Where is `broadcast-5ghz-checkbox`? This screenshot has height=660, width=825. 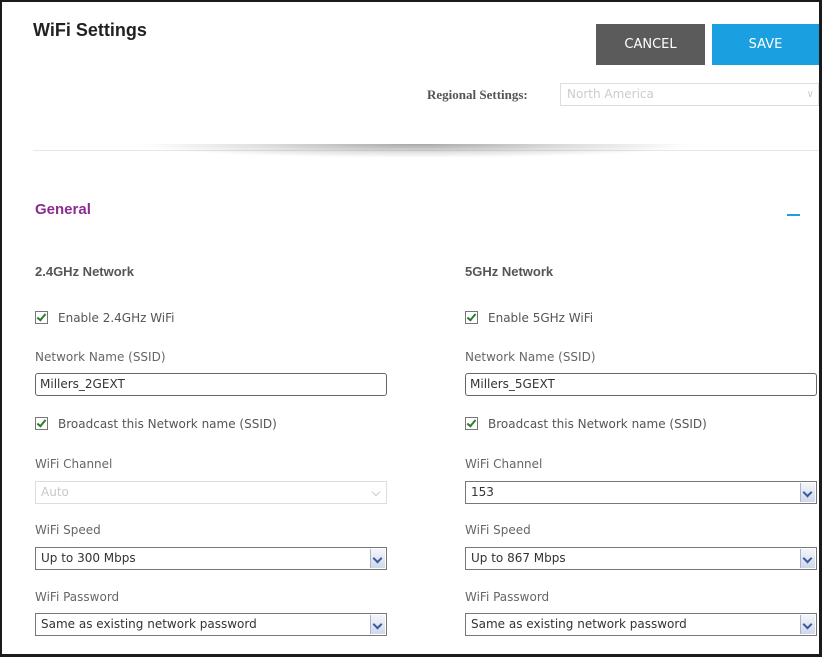 broadcast-5ghz-checkbox is located at coordinates (471, 423).